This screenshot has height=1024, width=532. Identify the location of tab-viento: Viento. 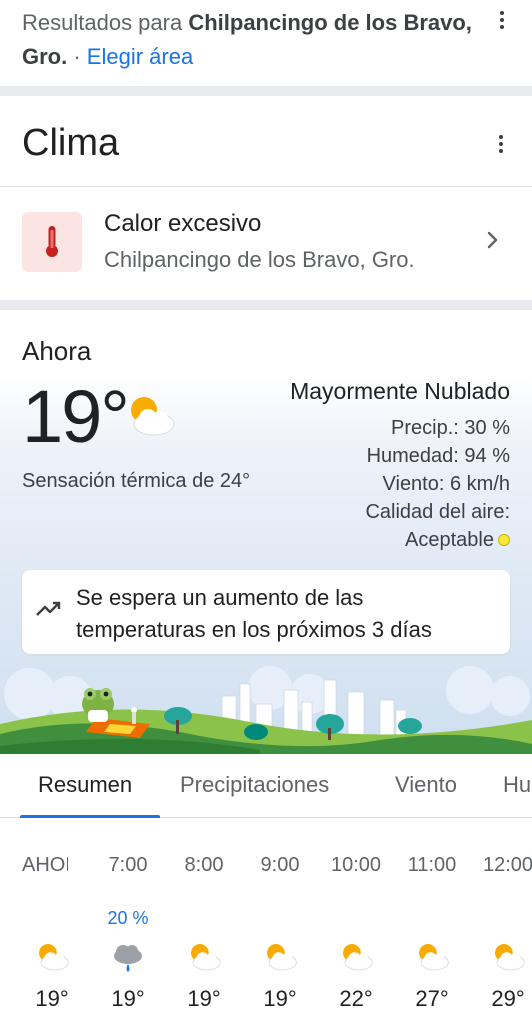
(426, 785).